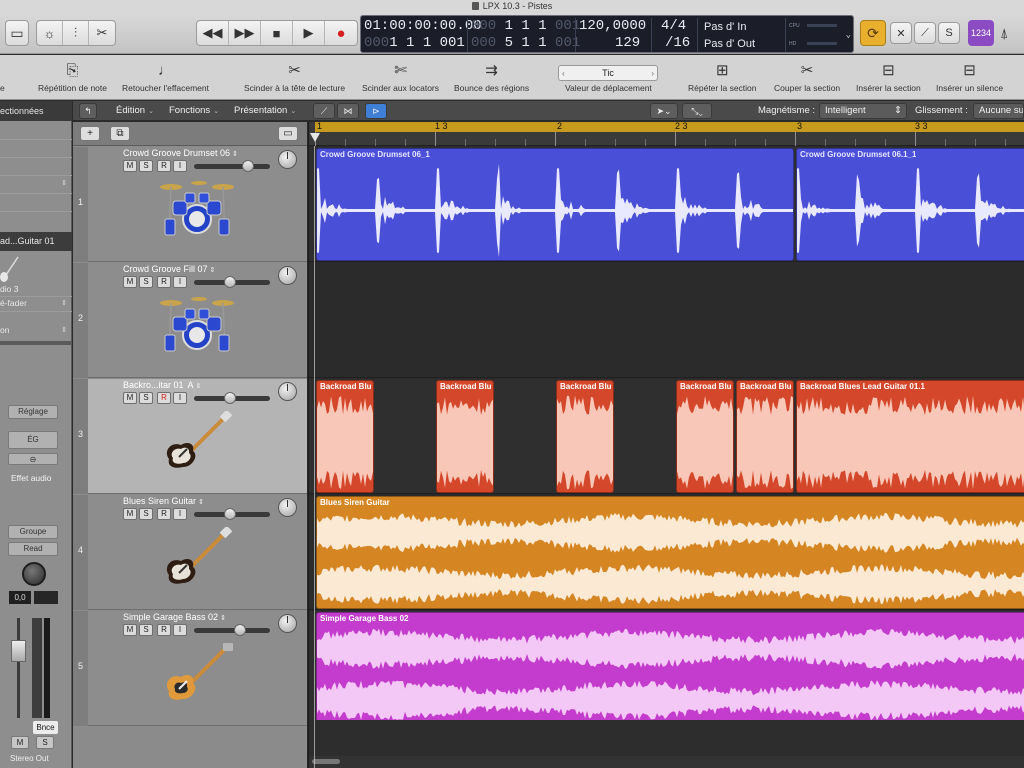 The height and width of the screenshot is (768, 1024). What do you see at coordinates (36, 241) in the screenshot?
I see `inspector-channel-name: ad...Guitar 01` at bounding box center [36, 241].